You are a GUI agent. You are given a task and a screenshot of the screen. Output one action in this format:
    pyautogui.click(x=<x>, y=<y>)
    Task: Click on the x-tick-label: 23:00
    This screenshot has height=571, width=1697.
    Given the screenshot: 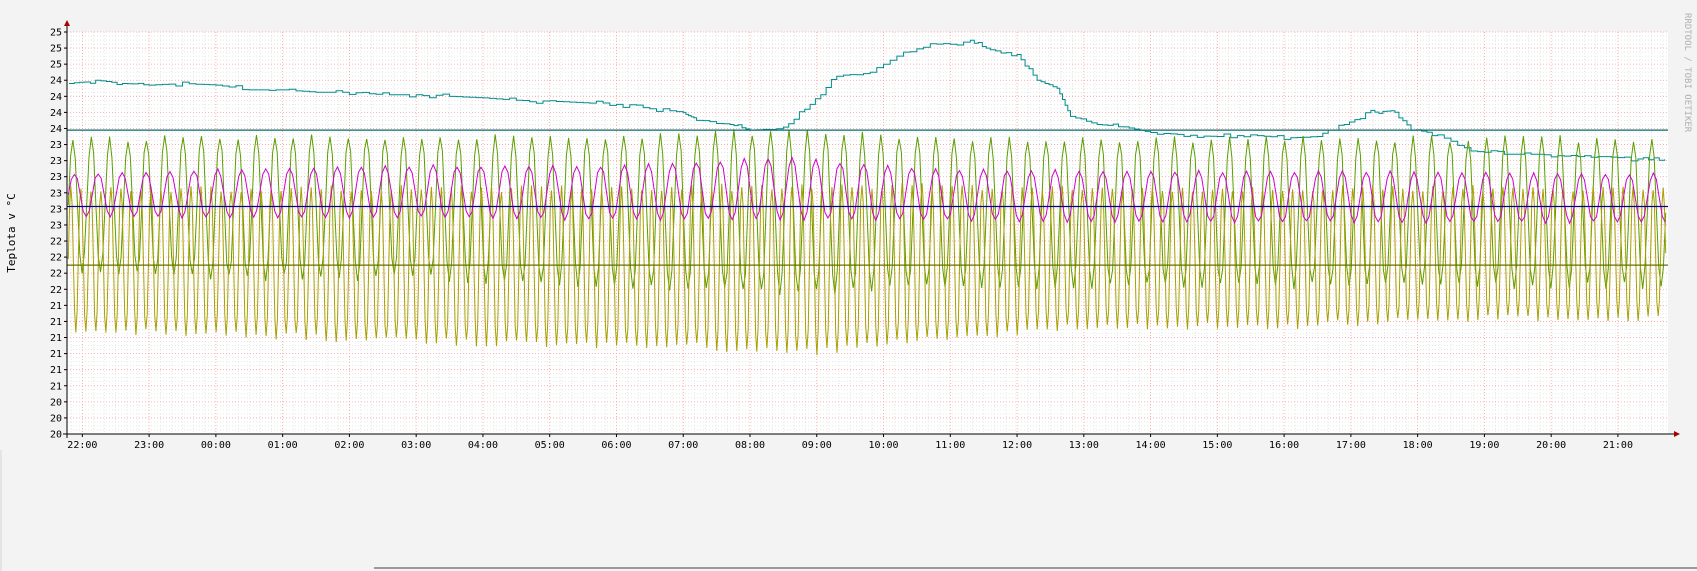 What is the action you would take?
    pyautogui.click(x=149, y=445)
    